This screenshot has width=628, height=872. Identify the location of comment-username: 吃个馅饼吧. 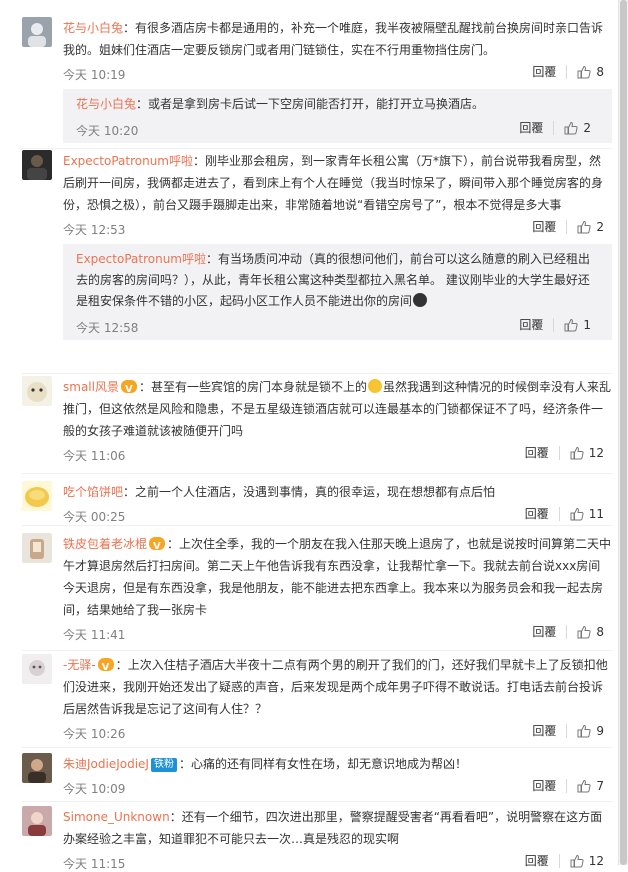
(93, 492).